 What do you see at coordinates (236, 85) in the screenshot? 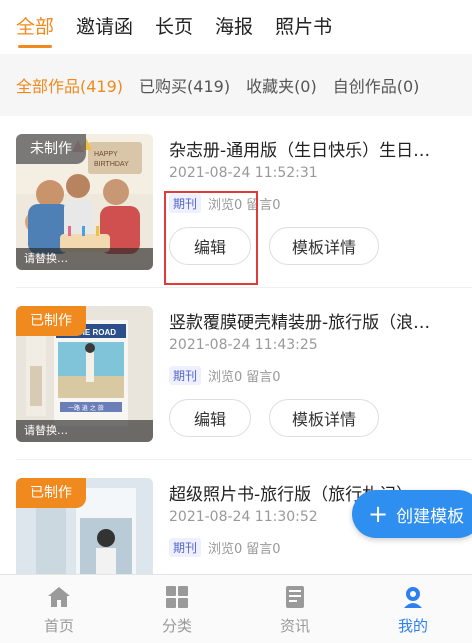
I see `filter-tab-bar: 全部作品(419) 已购买(419) 收藏夹(0) 自创作品(0)` at bounding box center [236, 85].